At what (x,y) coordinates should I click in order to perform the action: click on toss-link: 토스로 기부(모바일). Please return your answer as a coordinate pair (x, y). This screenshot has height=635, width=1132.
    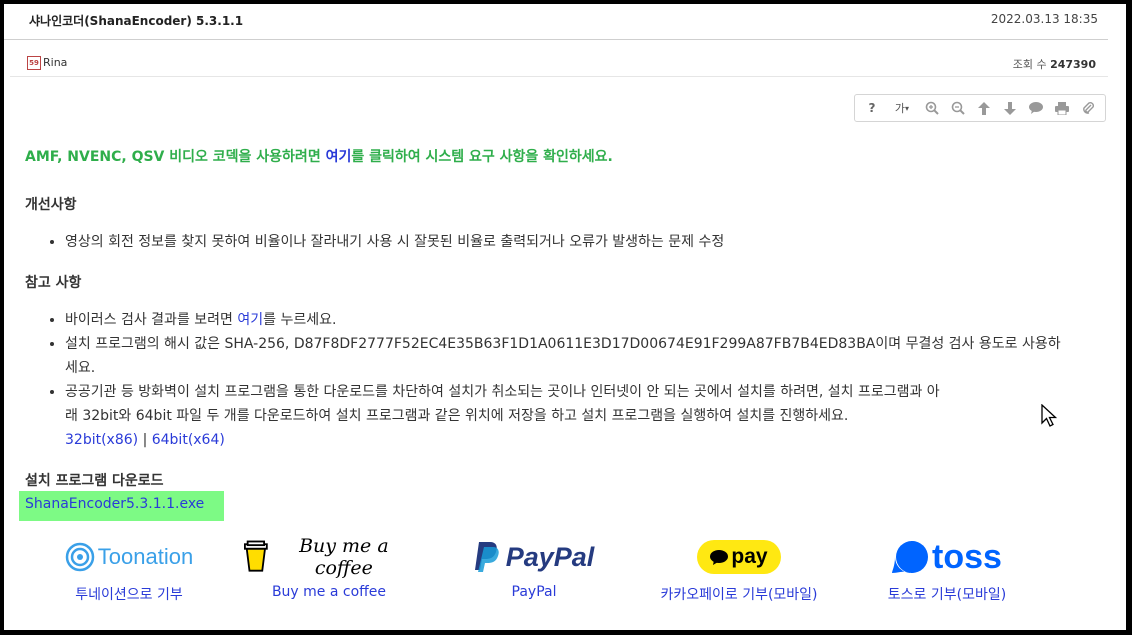
    Looking at the image, I should click on (947, 594).